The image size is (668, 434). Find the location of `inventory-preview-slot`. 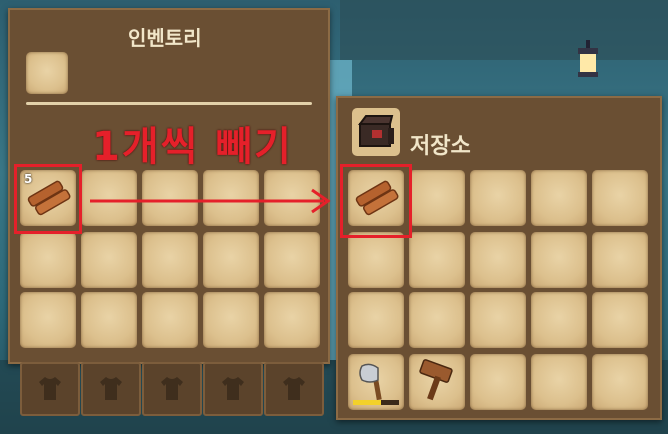

inventory-preview-slot is located at coordinates (47, 73).